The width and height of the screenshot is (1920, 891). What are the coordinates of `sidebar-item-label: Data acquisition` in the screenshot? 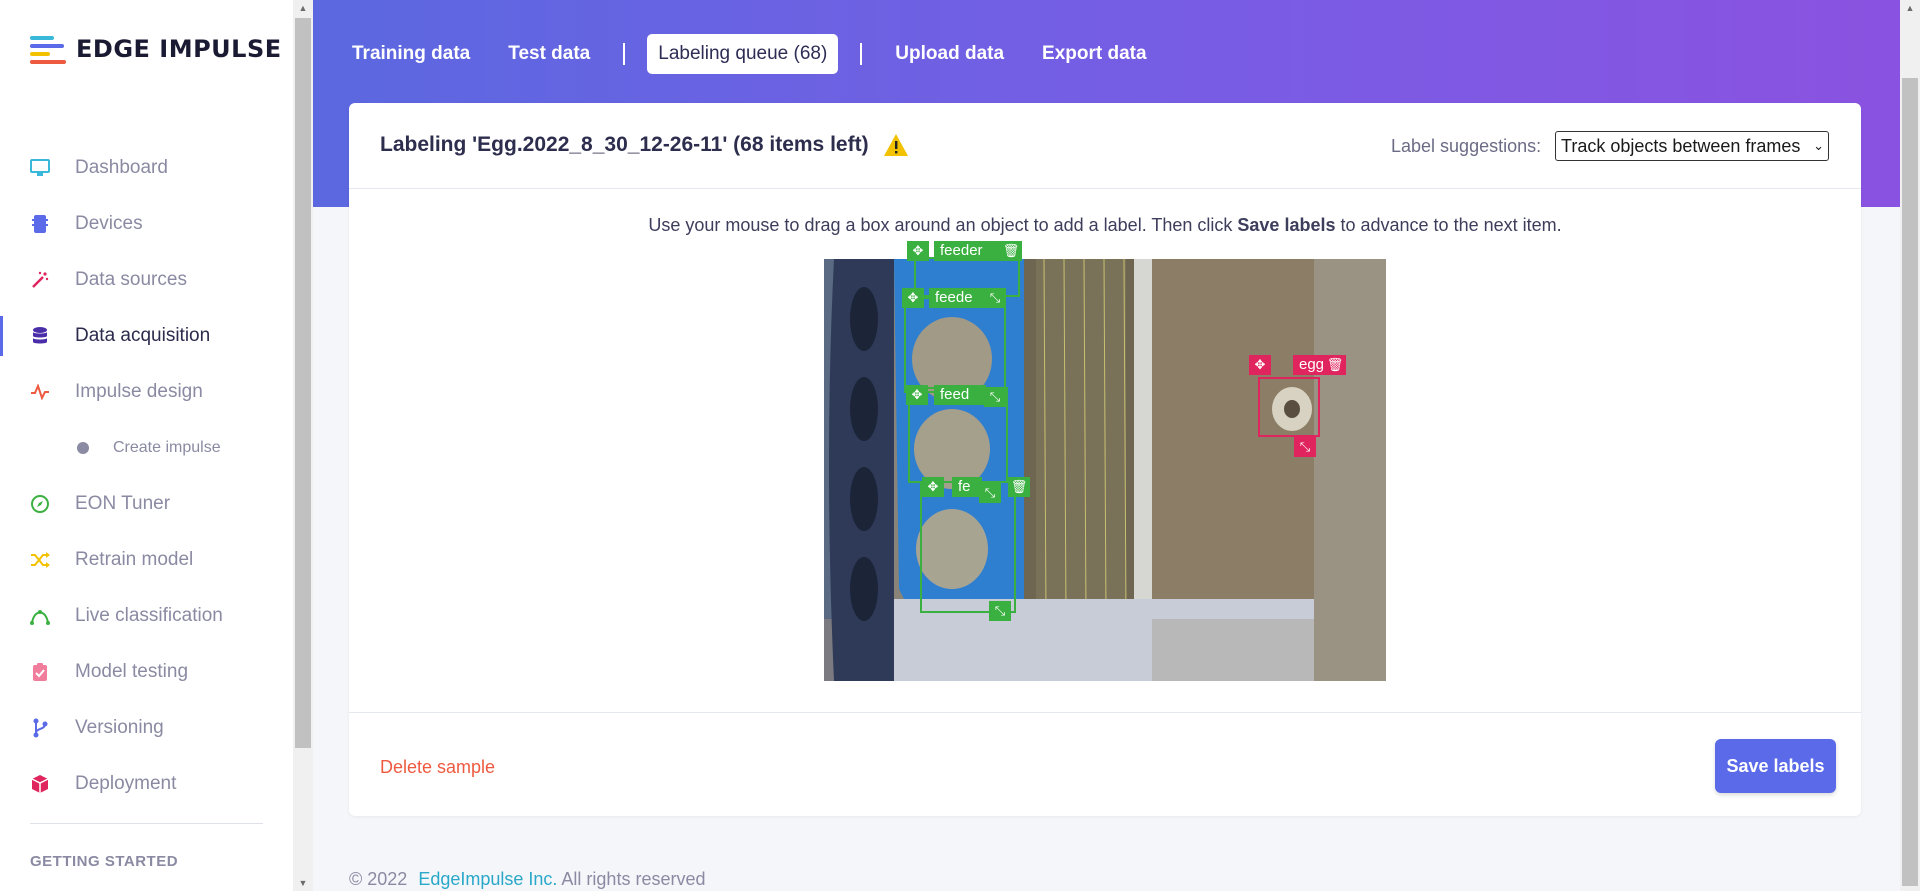 It's located at (143, 335).